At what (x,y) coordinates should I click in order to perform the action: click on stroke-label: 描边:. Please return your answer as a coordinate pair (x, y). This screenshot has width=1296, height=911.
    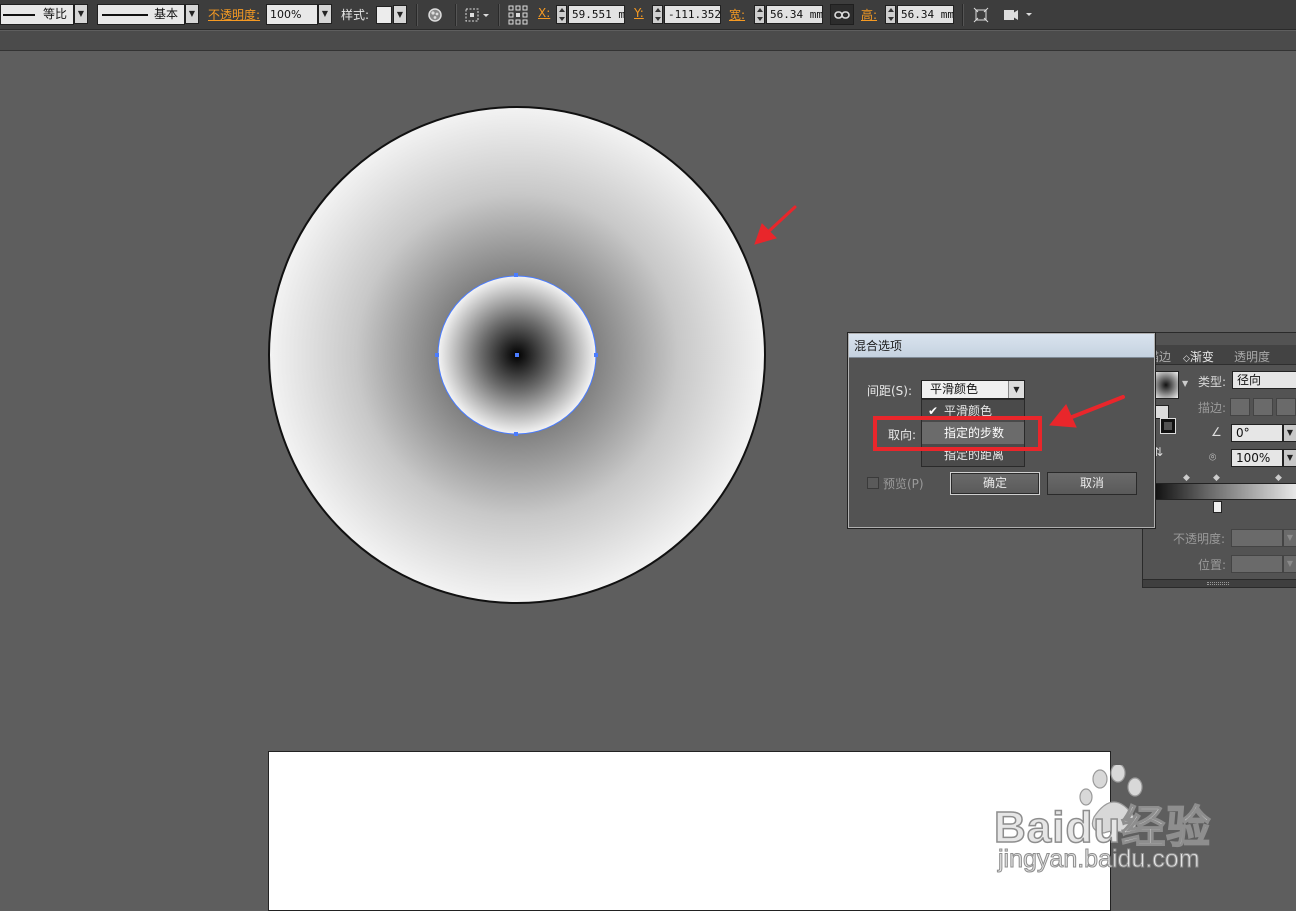
    Looking at the image, I should click on (1212, 408).